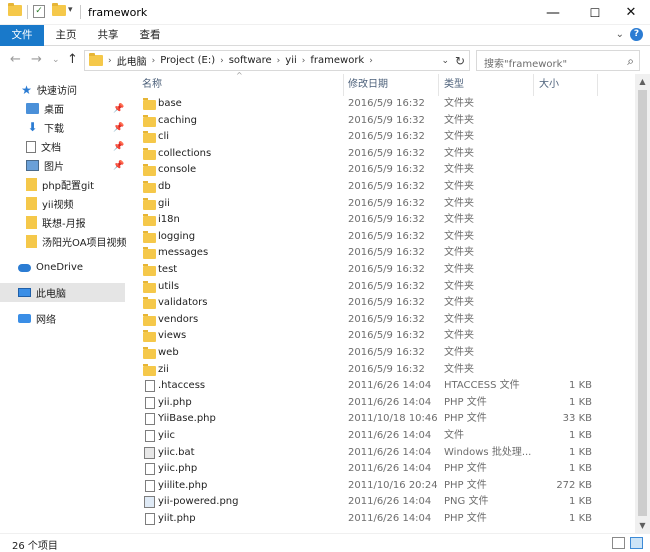  I want to click on sidebar-item-lenovo-report: 联想-月报, so click(77, 222).